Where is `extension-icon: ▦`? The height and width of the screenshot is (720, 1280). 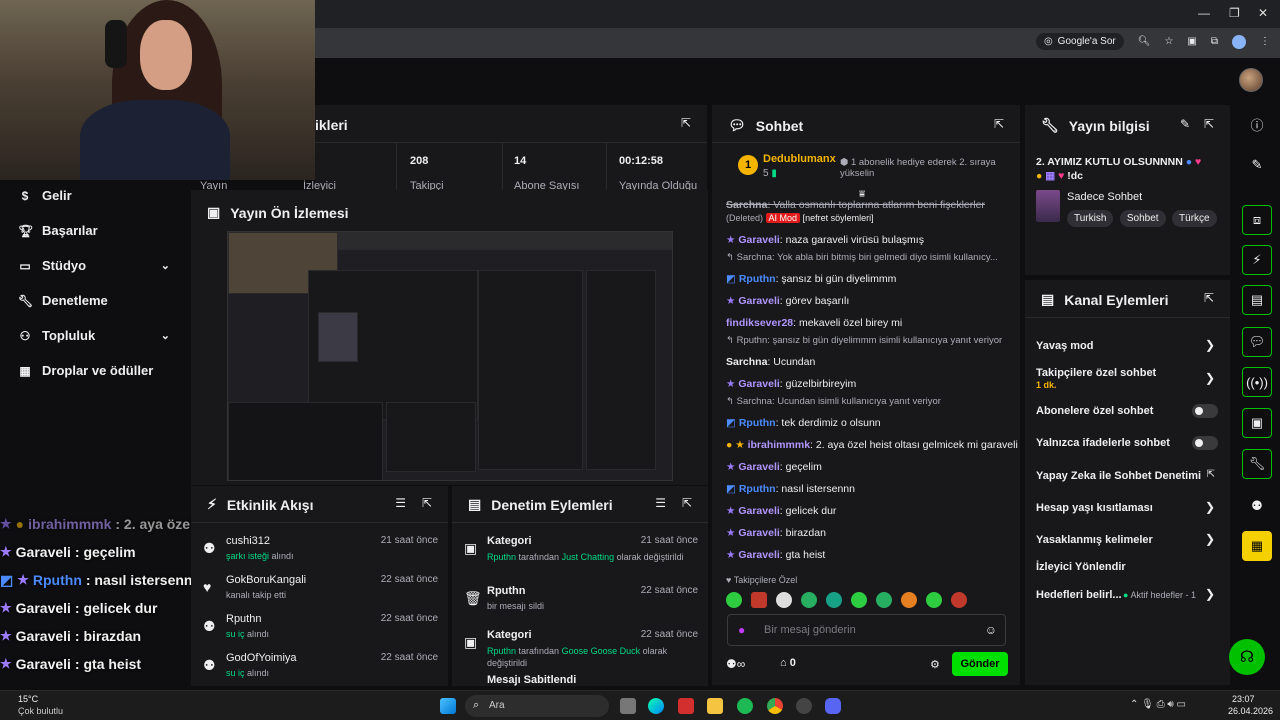
extension-icon: ▦ is located at coordinates (1257, 546).